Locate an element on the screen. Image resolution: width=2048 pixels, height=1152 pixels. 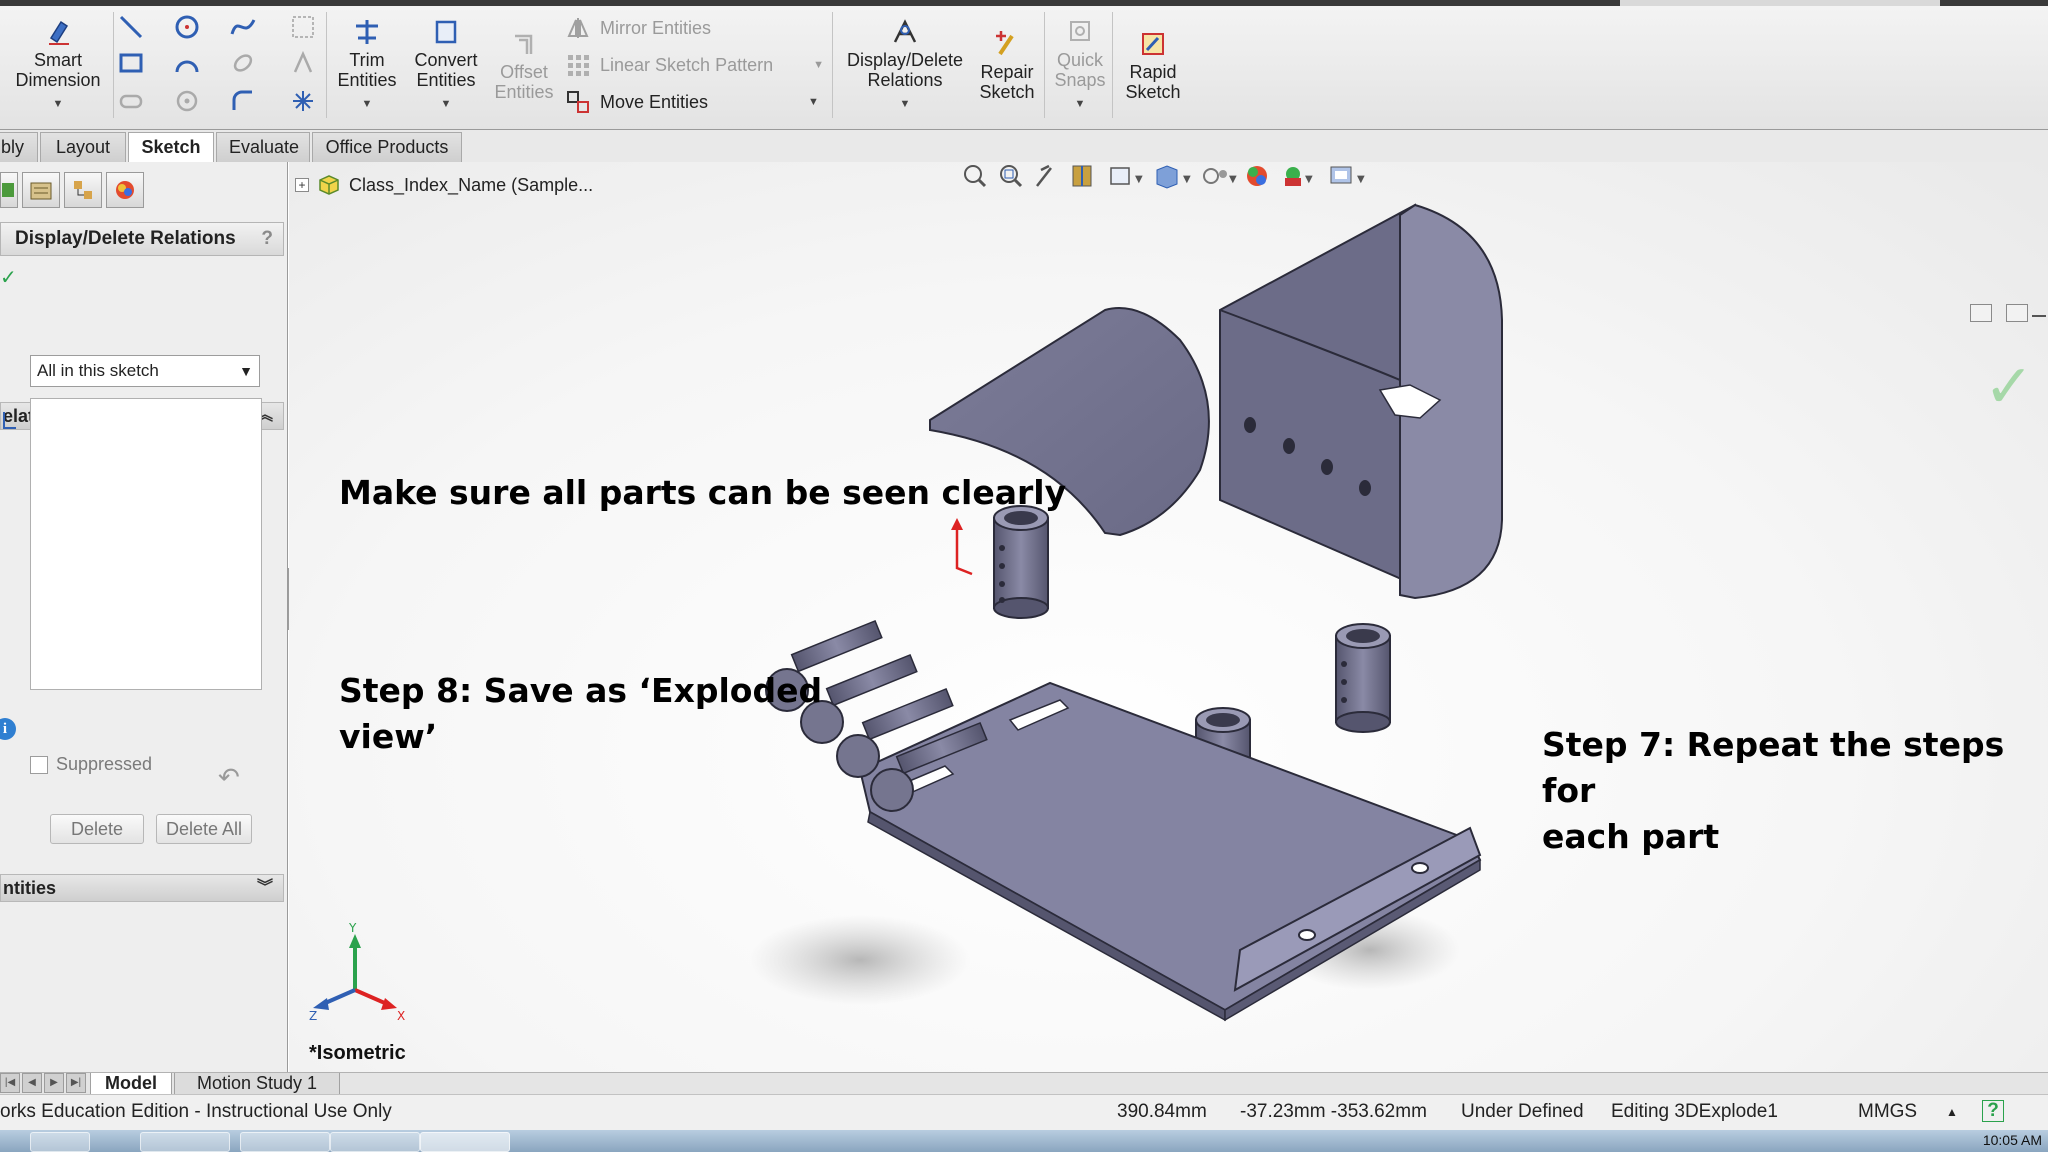
slot-tool-icon is located at coordinates (131, 101).